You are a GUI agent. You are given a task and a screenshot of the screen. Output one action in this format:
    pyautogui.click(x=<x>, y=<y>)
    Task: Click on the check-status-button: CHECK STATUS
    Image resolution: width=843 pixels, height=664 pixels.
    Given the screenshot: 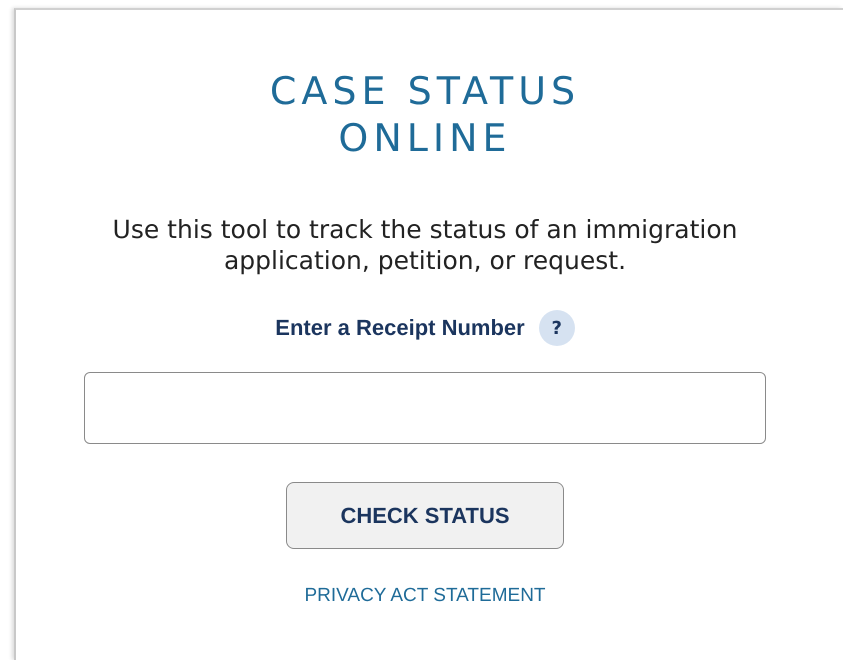 What is the action you would take?
    pyautogui.click(x=425, y=515)
    